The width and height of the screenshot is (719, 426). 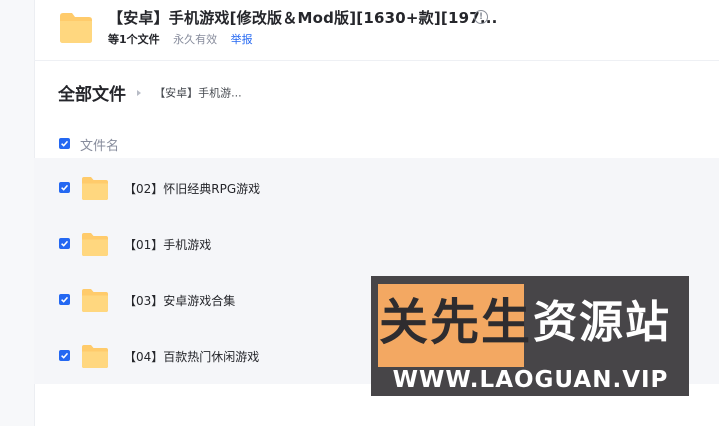 What do you see at coordinates (167, 244) in the screenshot?
I see `file-name: 【01】手机游戏` at bounding box center [167, 244].